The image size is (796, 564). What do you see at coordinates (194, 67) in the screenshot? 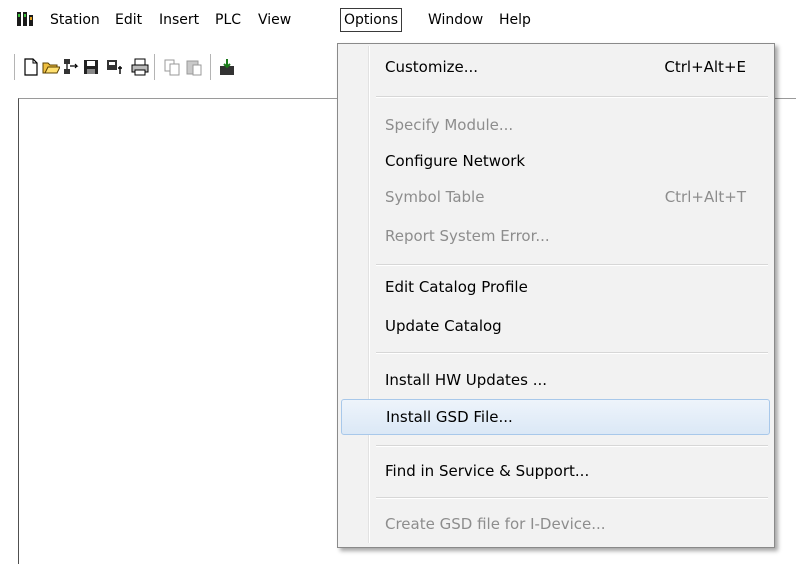
I see `paste-icon` at bounding box center [194, 67].